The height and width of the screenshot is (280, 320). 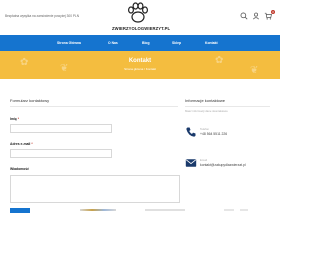 What do you see at coordinates (223, 165) in the screenshot?
I see `email-info-value: kontakt@zakupydlazwierzat.pl` at bounding box center [223, 165].